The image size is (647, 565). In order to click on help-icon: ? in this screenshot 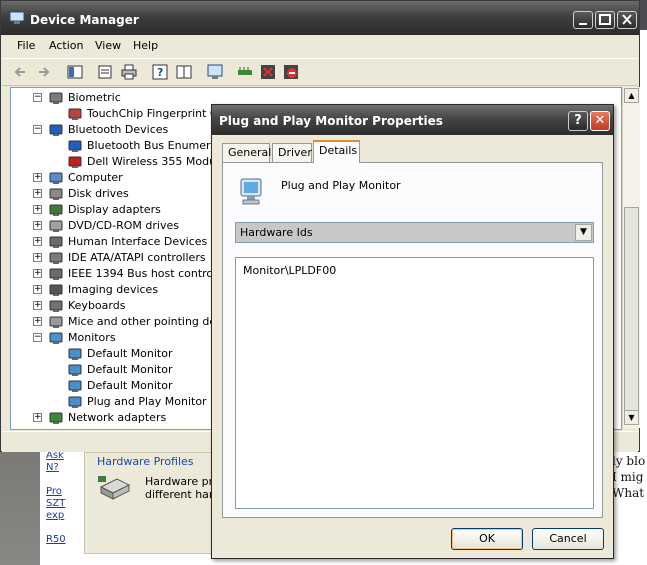, I will do `click(160, 72)`.